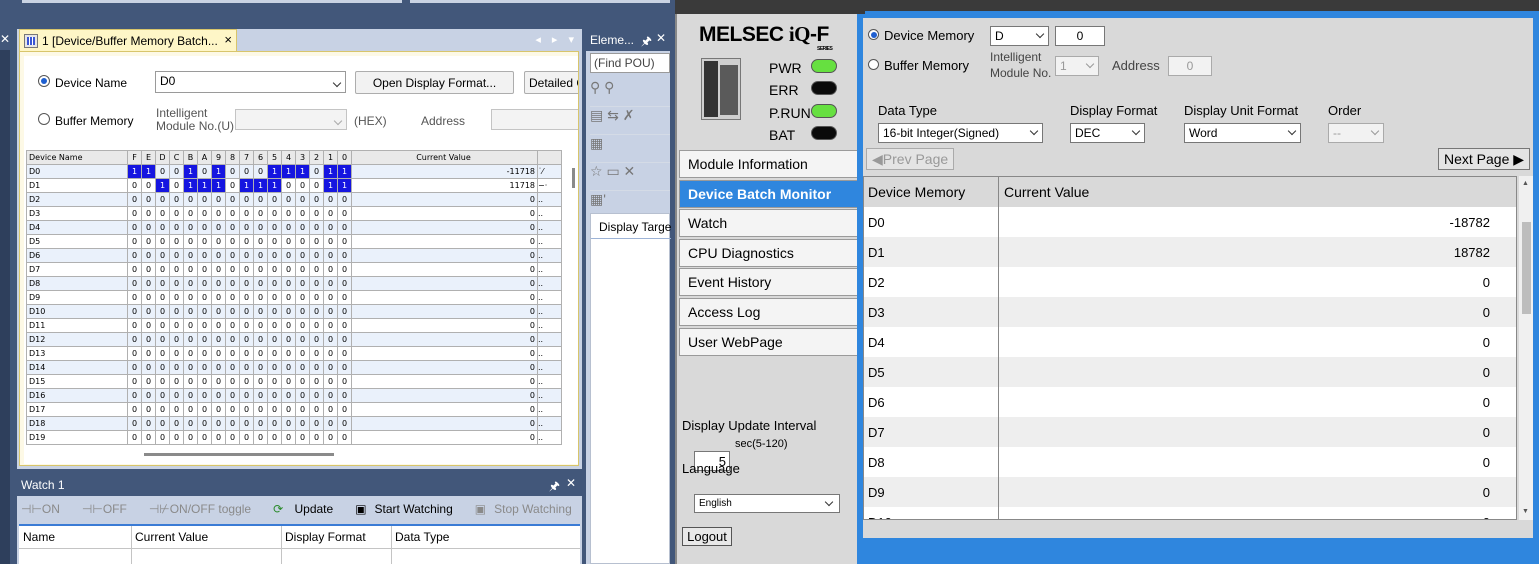 The width and height of the screenshot is (1539, 564). What do you see at coordinates (1242, 133) in the screenshot?
I see `display-unit-format-select: Word` at bounding box center [1242, 133].